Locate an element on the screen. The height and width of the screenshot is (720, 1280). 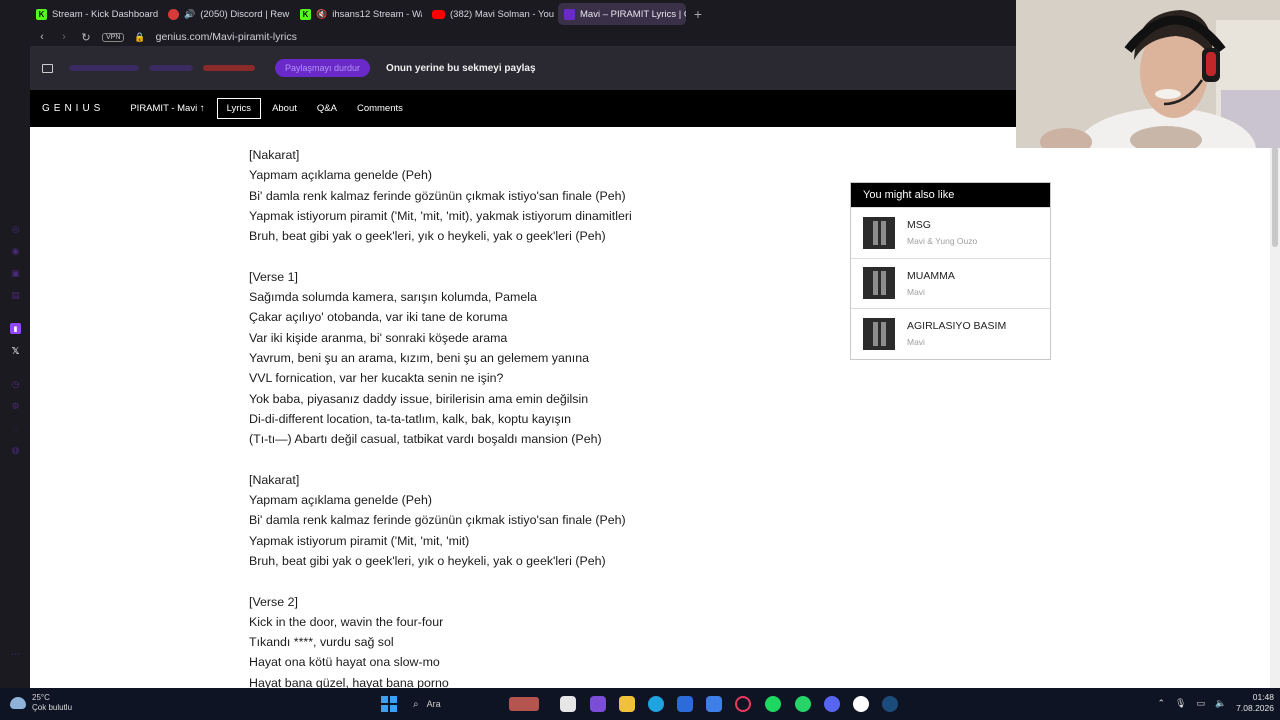
tab-genius: Mavi – PIRAMIT Lyrics | Ge is located at coordinates (622, 14).